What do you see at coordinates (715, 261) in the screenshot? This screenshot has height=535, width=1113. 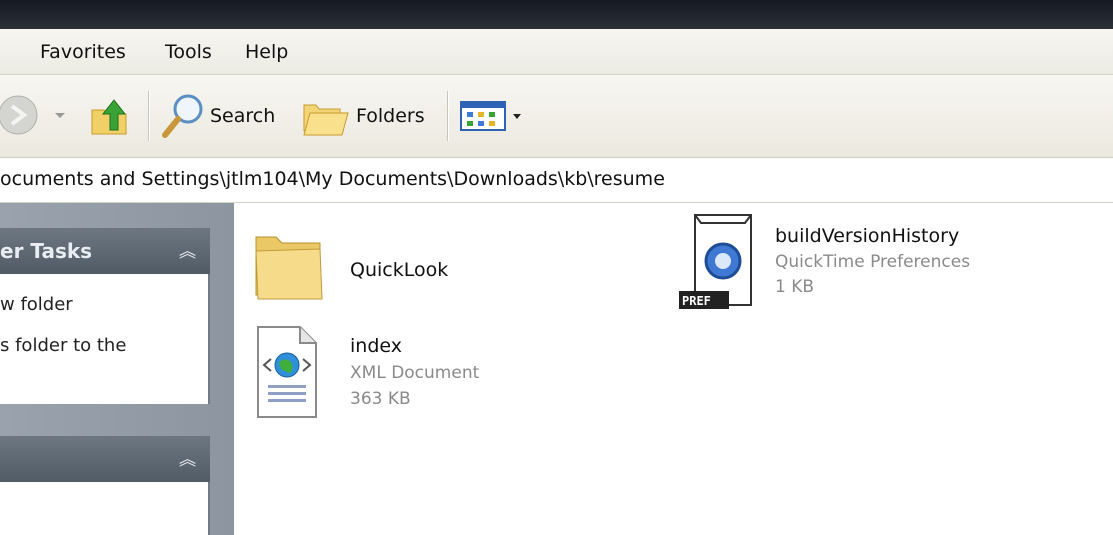 I see `quicktime-pref-icon: PREF` at bounding box center [715, 261].